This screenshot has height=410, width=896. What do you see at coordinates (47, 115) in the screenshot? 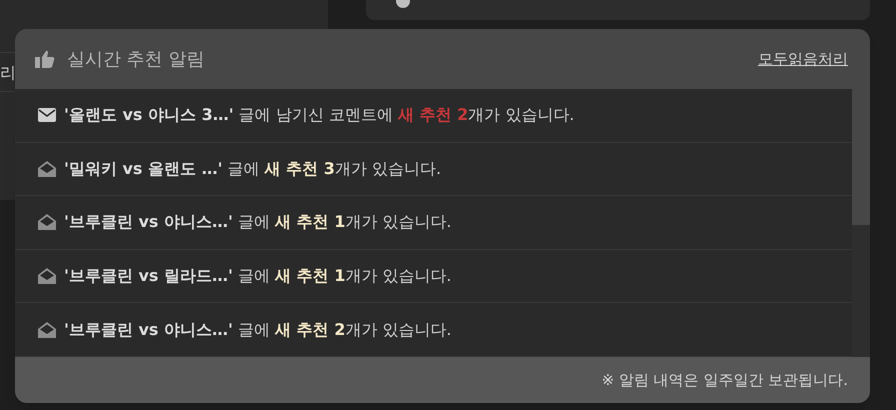
I see `envelope-icon` at bounding box center [47, 115].